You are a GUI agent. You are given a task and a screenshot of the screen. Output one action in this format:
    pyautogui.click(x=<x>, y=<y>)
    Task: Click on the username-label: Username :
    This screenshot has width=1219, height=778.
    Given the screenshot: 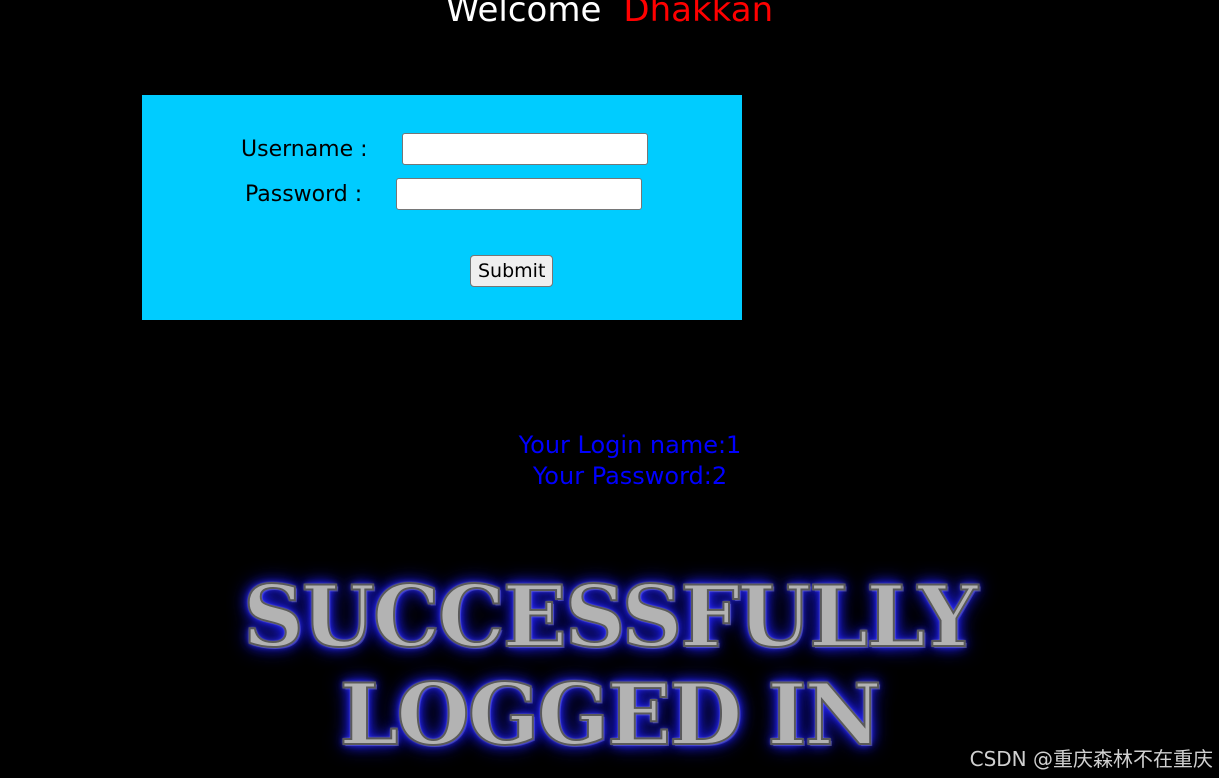 What is the action you would take?
    pyautogui.click(x=304, y=149)
    